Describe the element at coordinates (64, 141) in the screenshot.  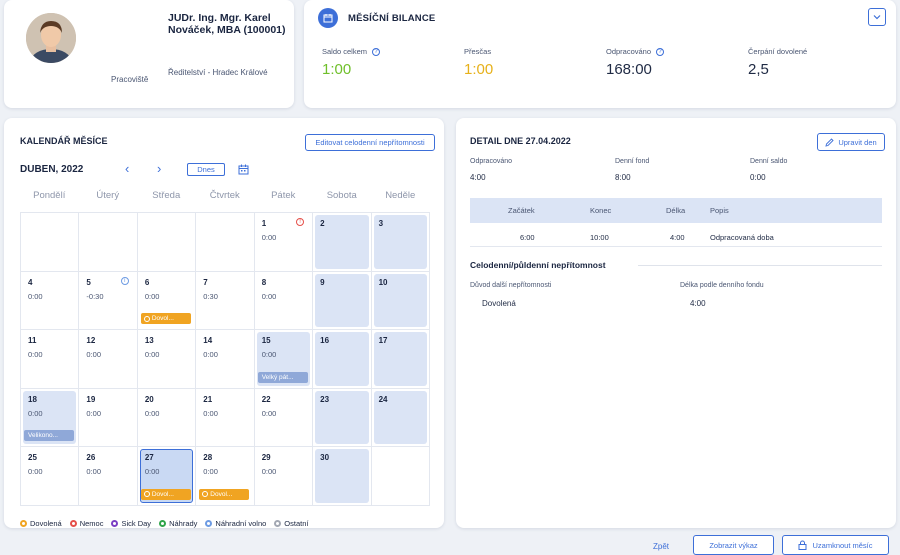
I see `calendar-title: KALENDÁŘ MĚSÍCE` at that location.